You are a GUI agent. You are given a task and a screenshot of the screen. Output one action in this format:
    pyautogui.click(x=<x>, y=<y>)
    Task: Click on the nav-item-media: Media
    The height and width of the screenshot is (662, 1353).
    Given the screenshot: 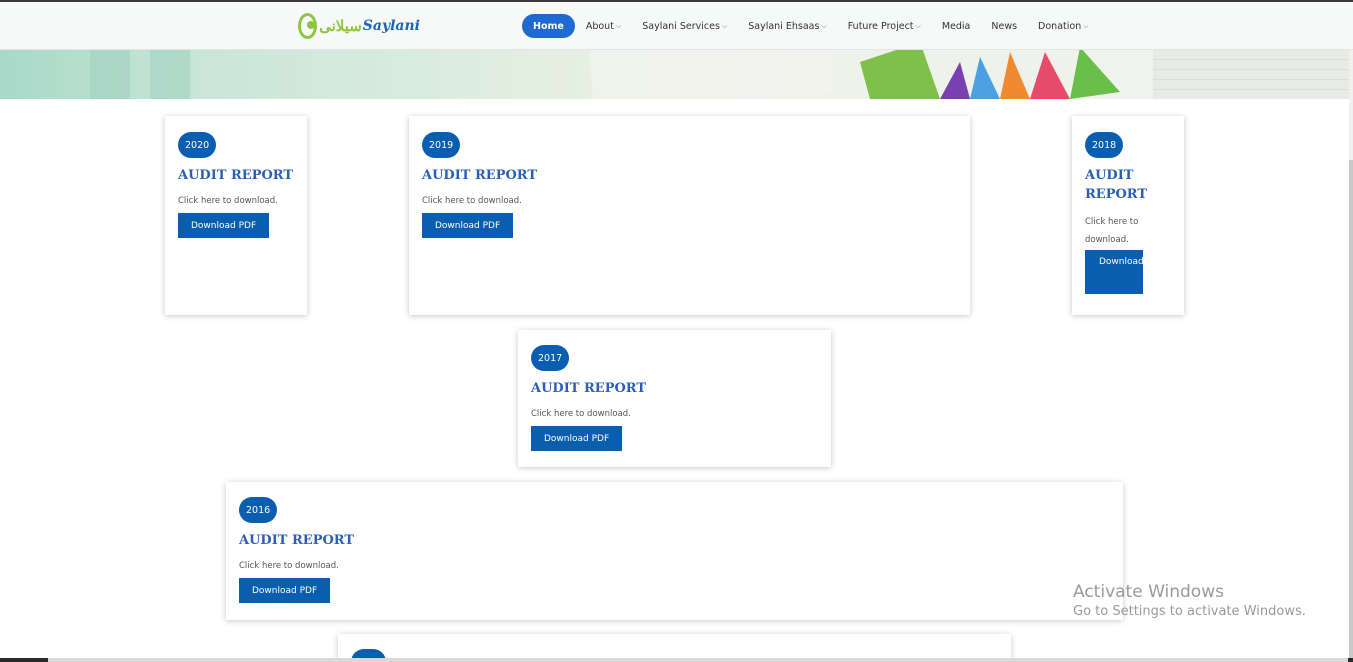 What is the action you would take?
    pyautogui.click(x=956, y=26)
    